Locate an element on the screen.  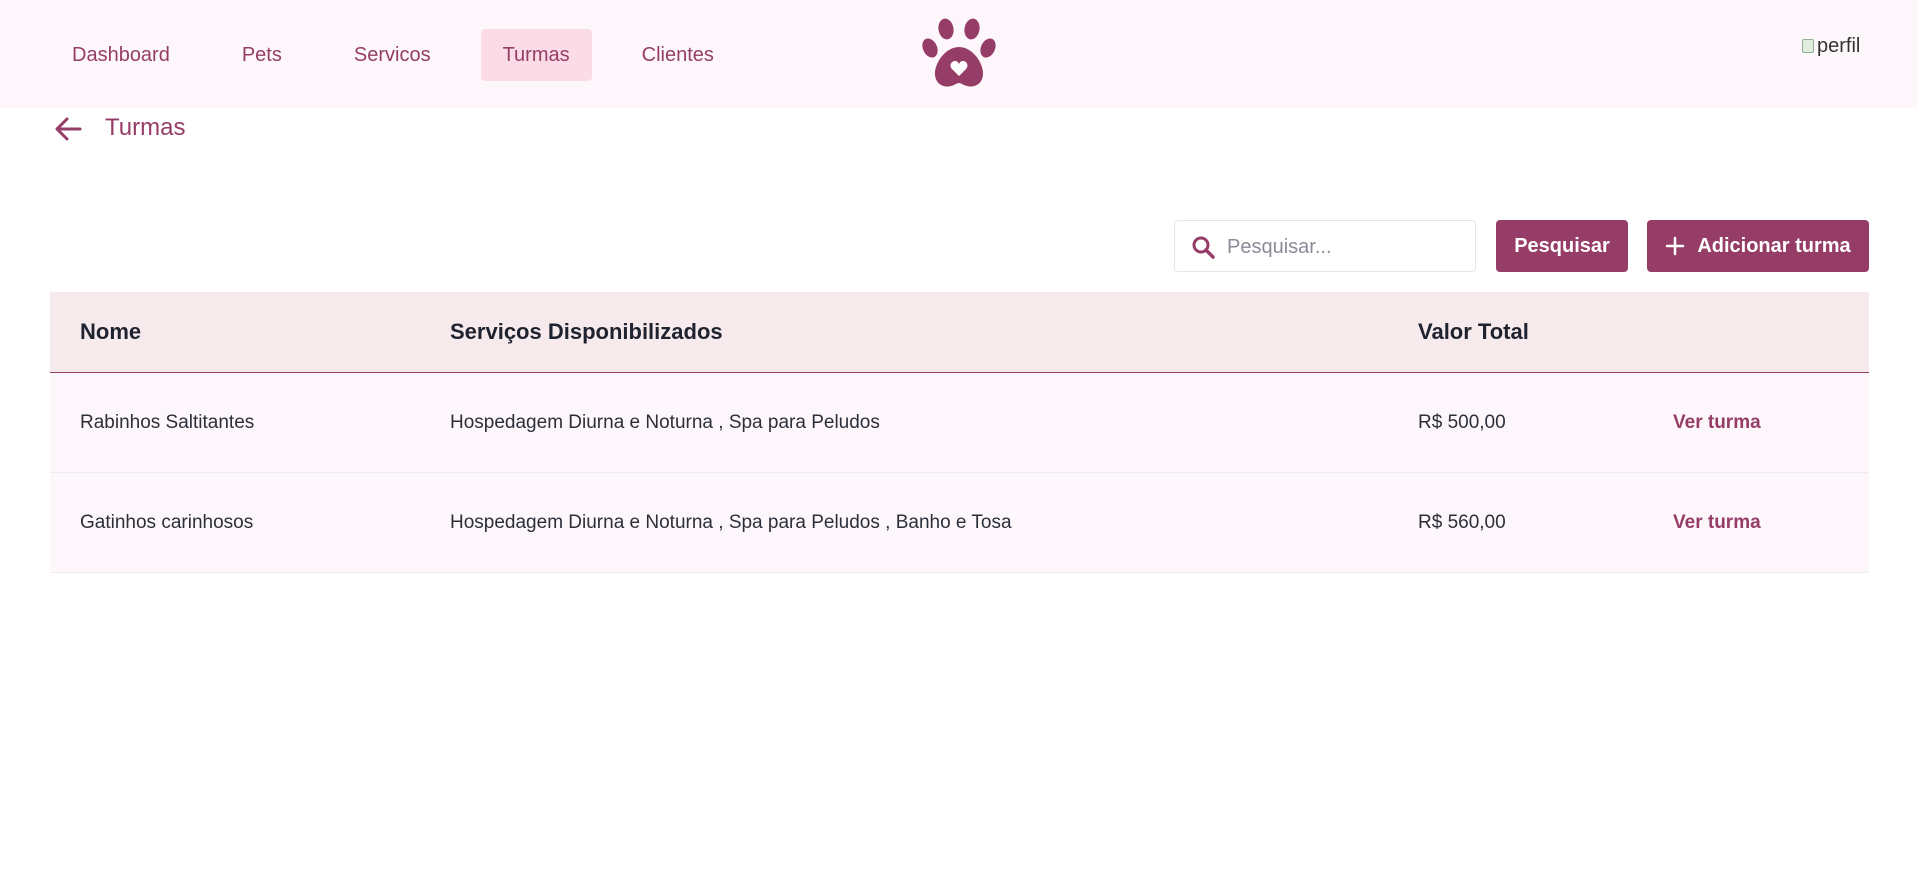
avatar-alt-text: perfil is located at coordinates (1839, 45).